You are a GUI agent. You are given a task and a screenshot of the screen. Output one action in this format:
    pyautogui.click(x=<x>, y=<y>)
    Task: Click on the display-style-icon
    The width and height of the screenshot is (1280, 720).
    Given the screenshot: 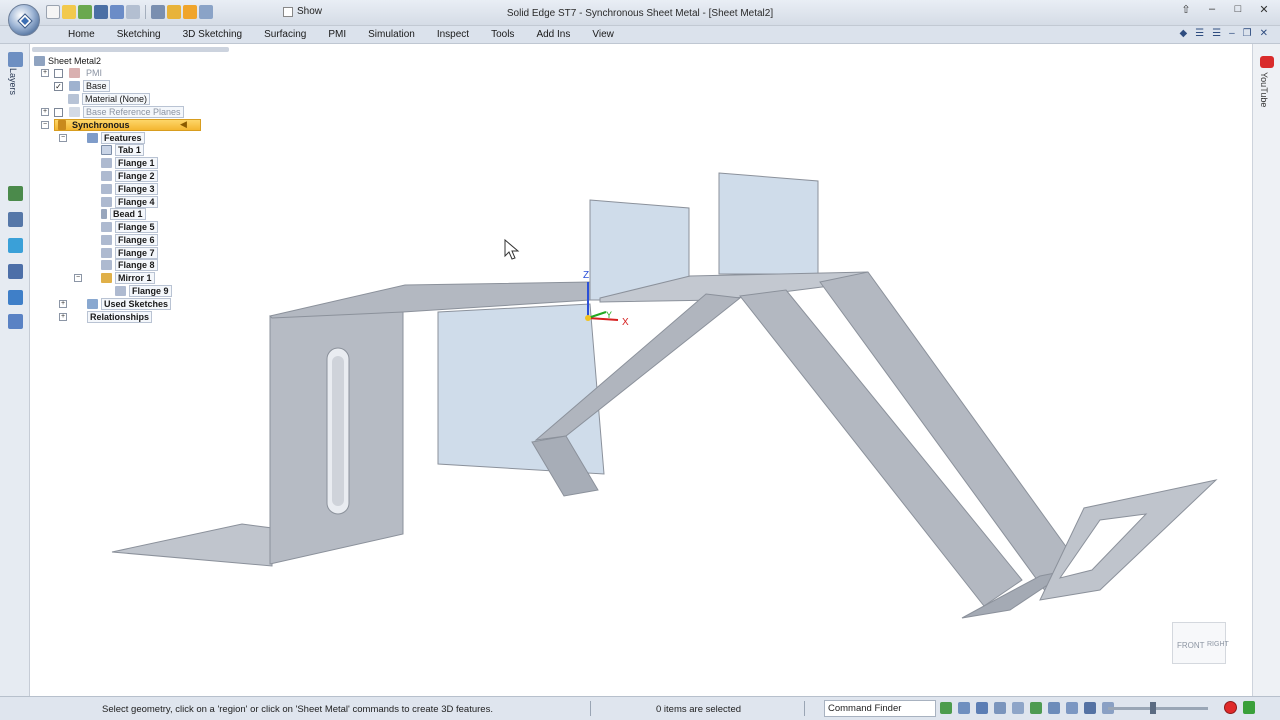 What is the action you would take?
    pyautogui.click(x=1090, y=708)
    